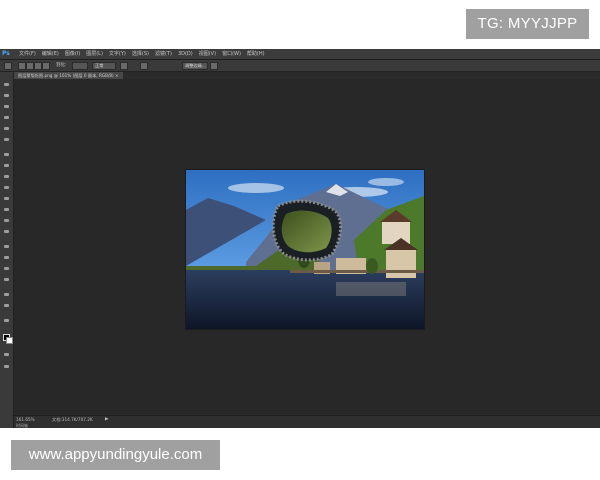 The image size is (600, 480). I want to click on options-extra-icon, so click(214, 66).